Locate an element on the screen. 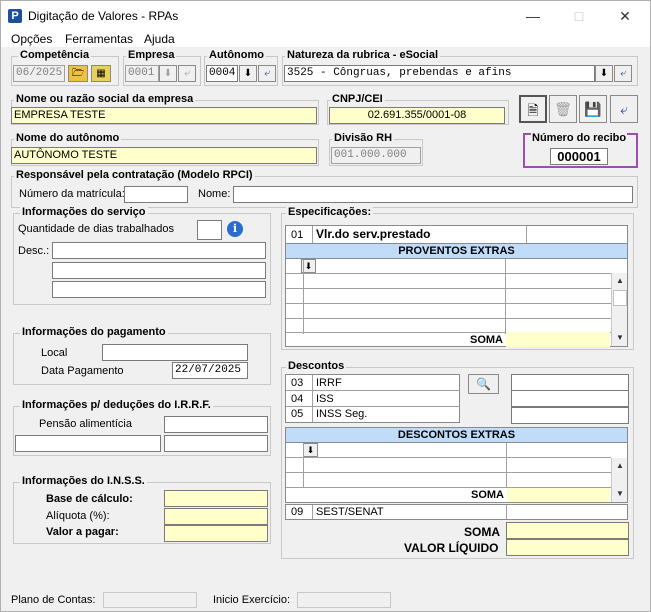  matricula-field is located at coordinates (156, 194).